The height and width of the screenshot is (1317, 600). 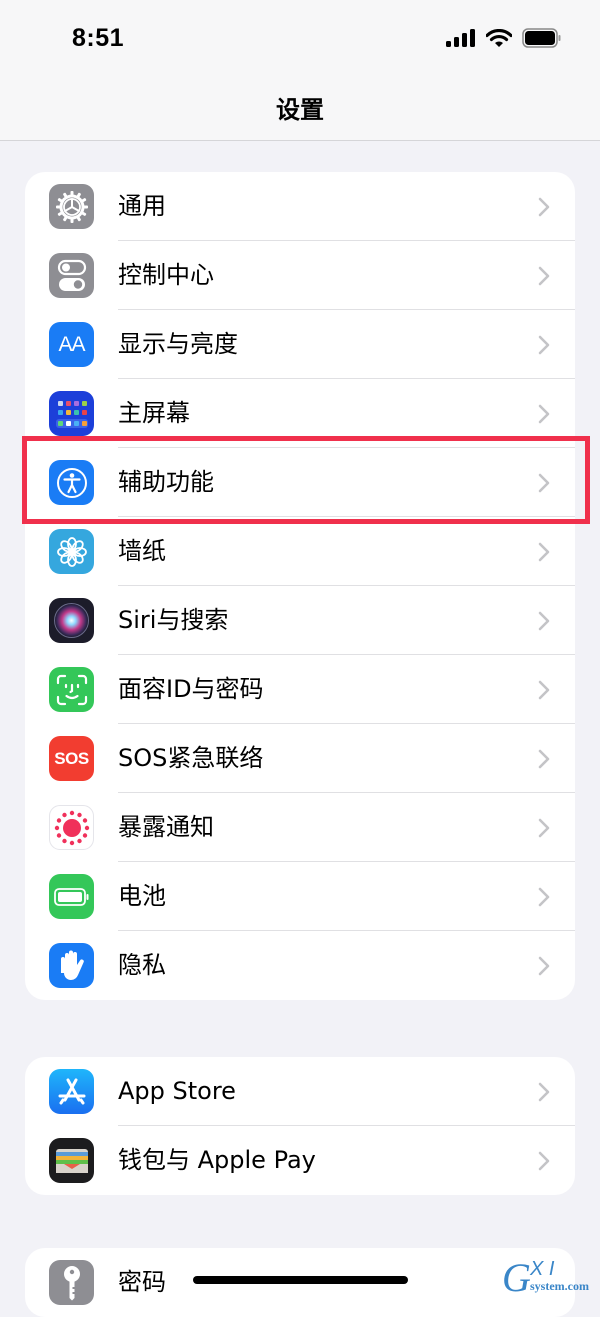 I want to click on app-store-icon, so click(x=71, y=1091).